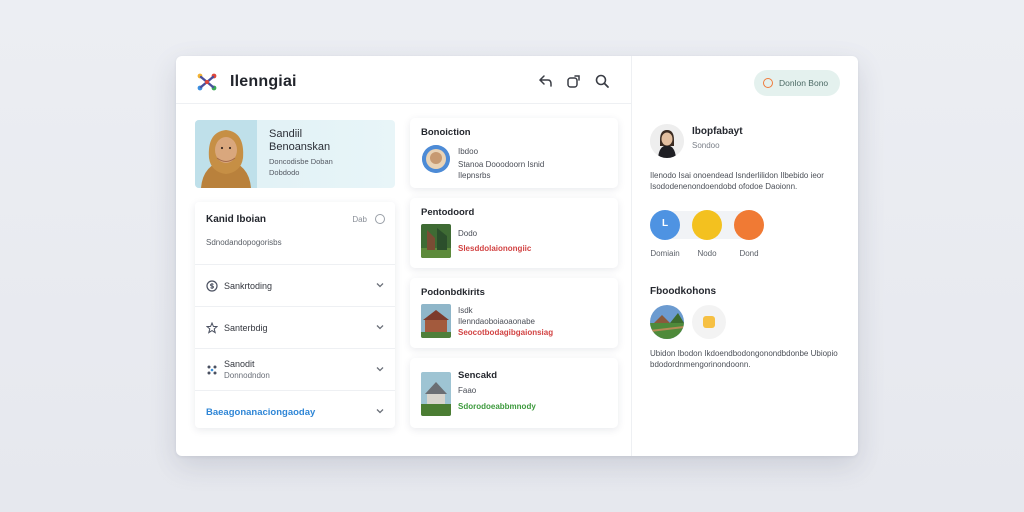 The image size is (1024, 512). I want to click on settings-clock-icon, so click(380, 219).